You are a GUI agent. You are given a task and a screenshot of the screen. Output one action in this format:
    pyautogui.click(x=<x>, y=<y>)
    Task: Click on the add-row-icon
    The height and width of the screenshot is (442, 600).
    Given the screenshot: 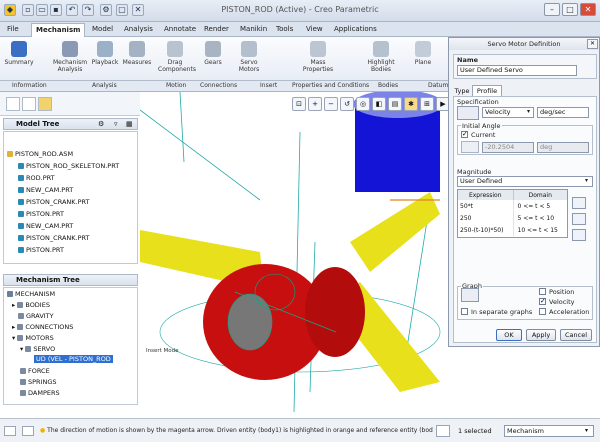 What is the action you would take?
    pyautogui.click(x=579, y=203)
    